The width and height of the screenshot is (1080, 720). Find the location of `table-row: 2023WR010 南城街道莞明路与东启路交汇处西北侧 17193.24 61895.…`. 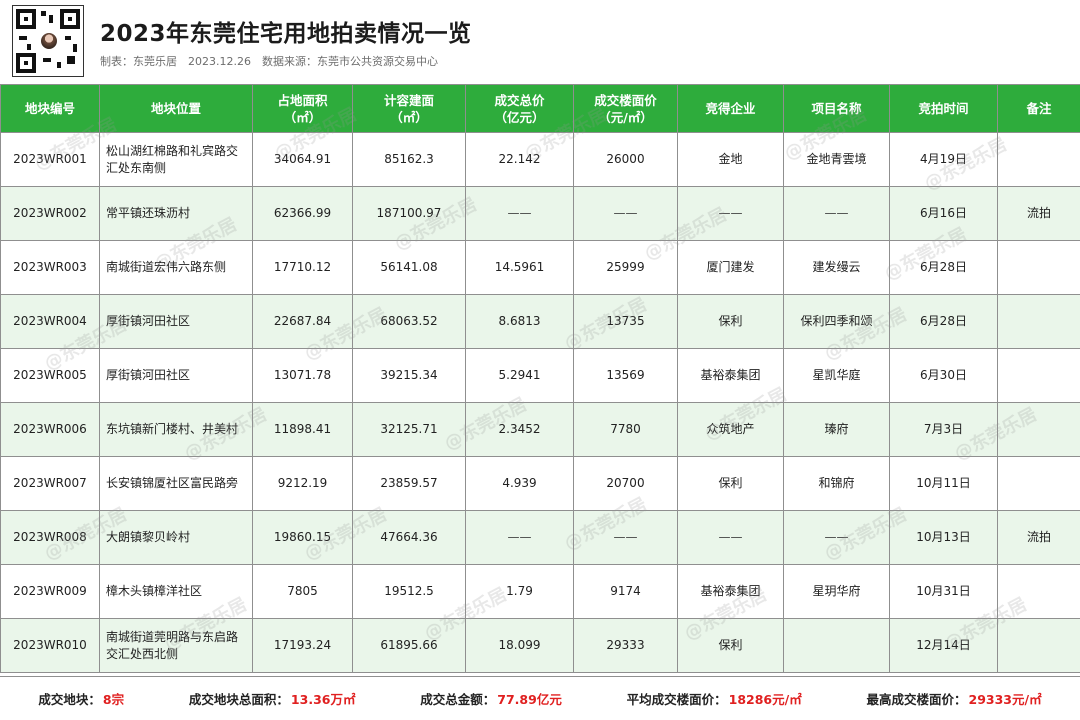

table-row: 2023WR010 南城街道莞明路与东启路交汇处西北侧 17193.24 61895.… is located at coordinates (540, 645).